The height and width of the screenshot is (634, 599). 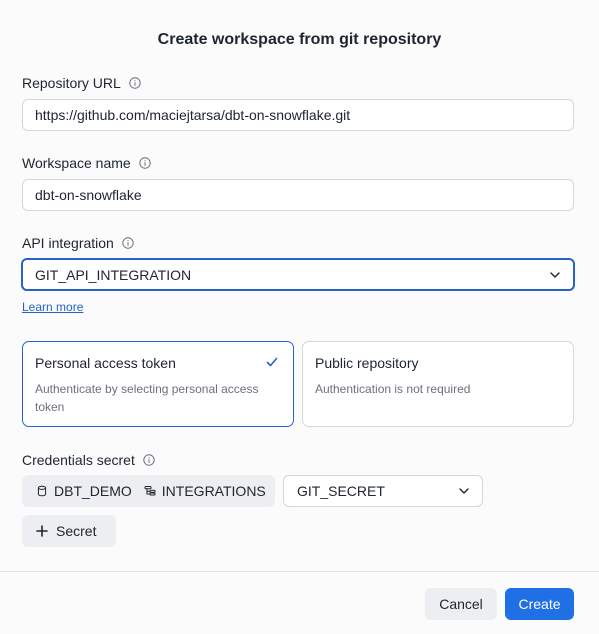 I want to click on credentials-secret-label-text: Credentials secret, so click(x=78, y=460).